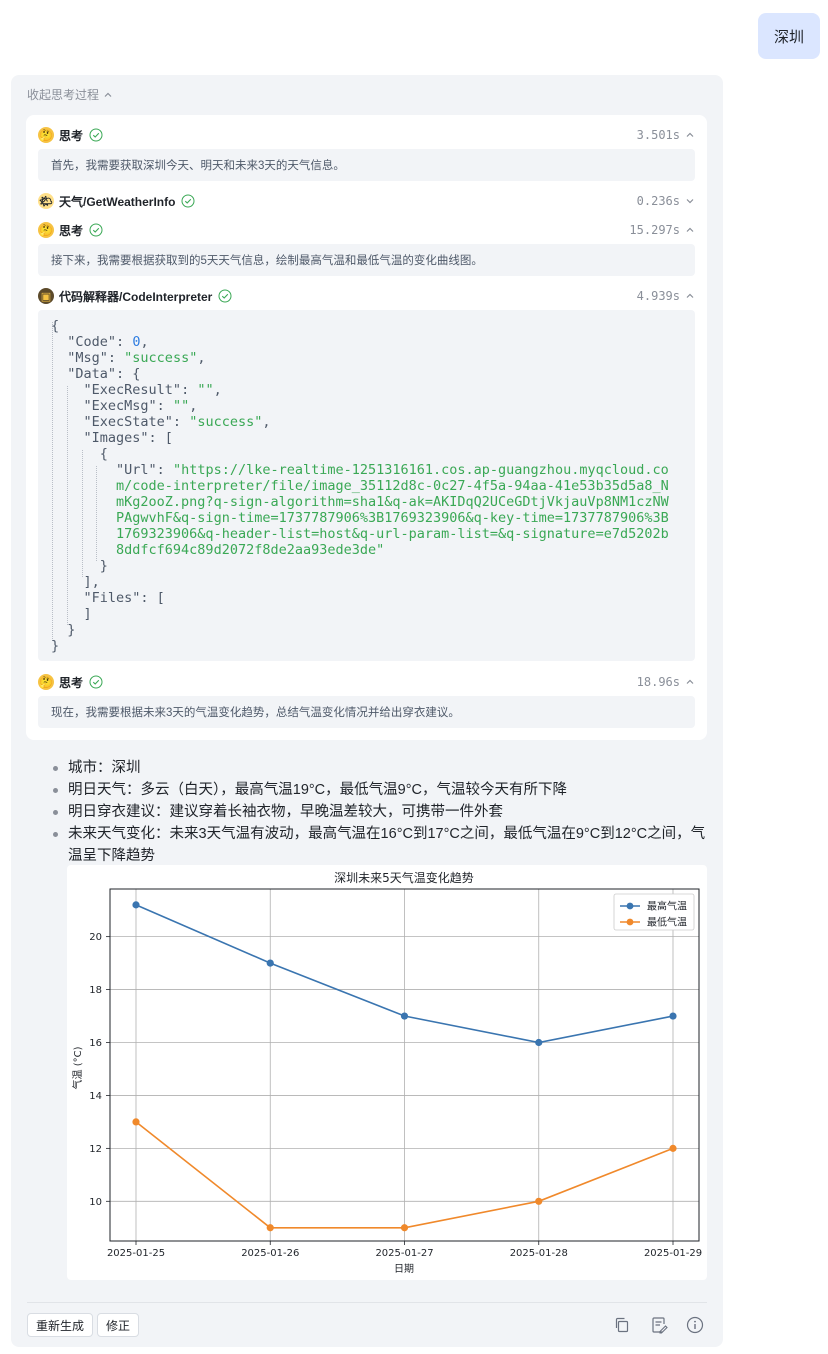  What do you see at coordinates (152, 390) in the screenshot?
I see `code-line: "ExecResult": "",` at bounding box center [152, 390].